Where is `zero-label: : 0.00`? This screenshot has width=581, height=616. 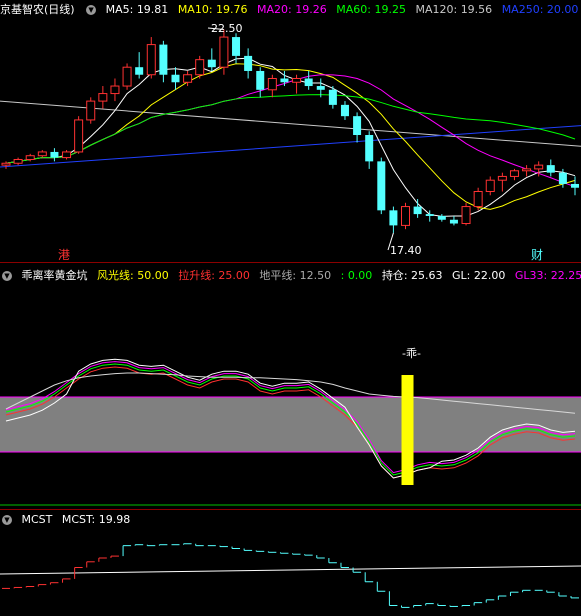
zero-label: : 0.00 is located at coordinates (356, 275).